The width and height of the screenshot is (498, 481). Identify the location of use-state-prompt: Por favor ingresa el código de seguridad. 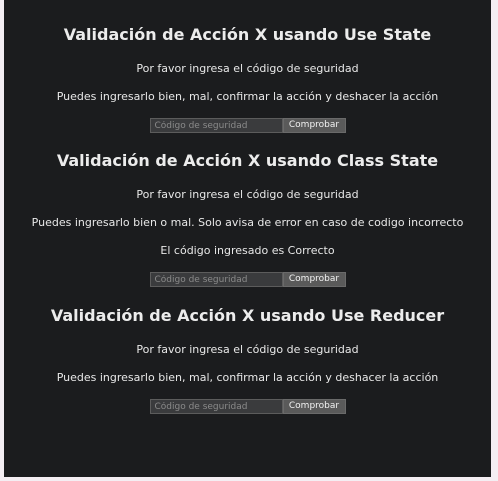
(247, 68).